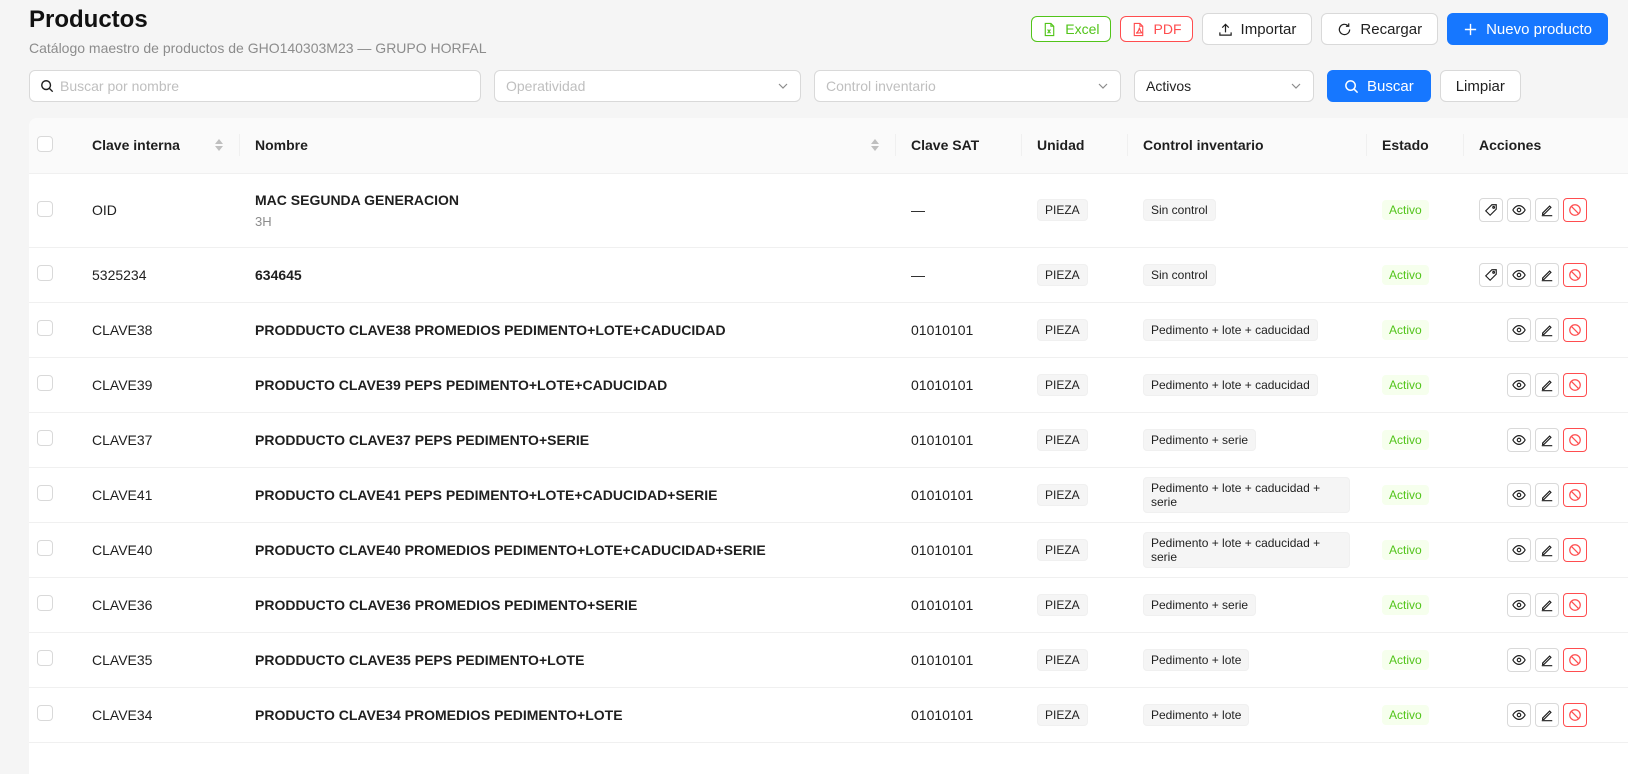 The image size is (1628, 774). What do you see at coordinates (1257, 29) in the screenshot?
I see `import-button: Importar` at bounding box center [1257, 29].